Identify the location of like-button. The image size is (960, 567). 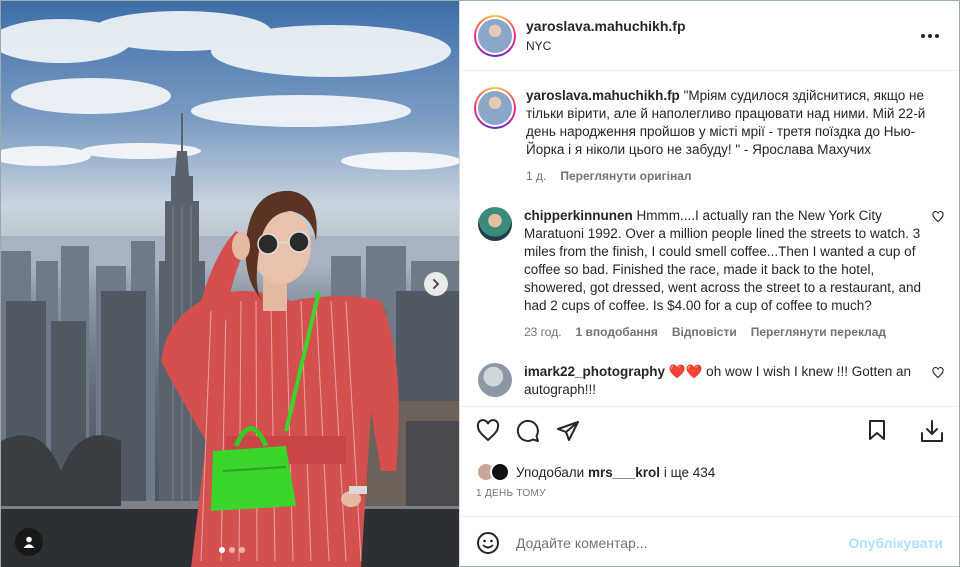
(488, 430).